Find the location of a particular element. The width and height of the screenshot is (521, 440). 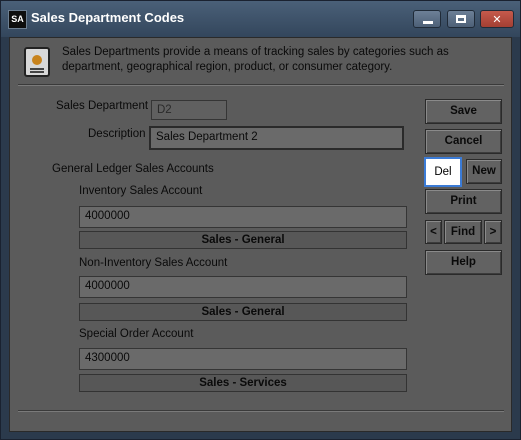

inventory-sales-account-label: Inventory Sales Account is located at coordinates (141, 191).